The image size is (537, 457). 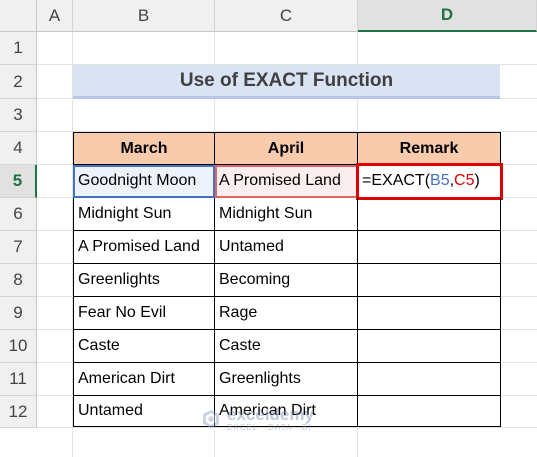 What do you see at coordinates (286, 346) in the screenshot?
I see `cell-c10: Caste` at bounding box center [286, 346].